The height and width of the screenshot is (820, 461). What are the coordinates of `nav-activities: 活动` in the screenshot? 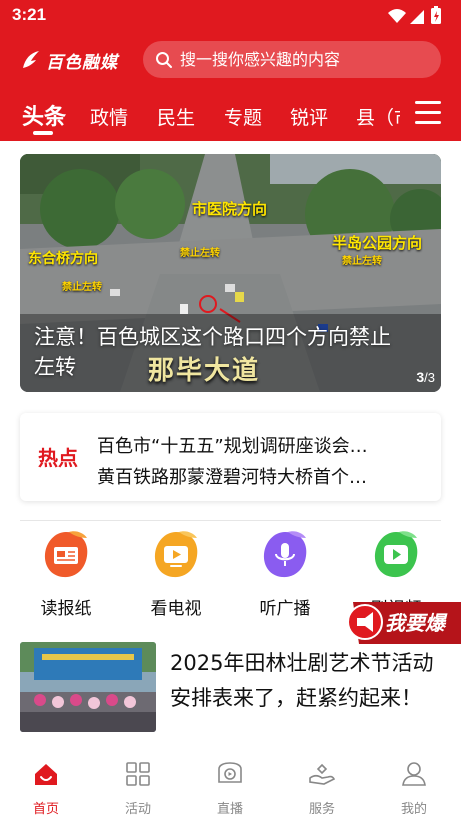 It's located at (138, 788).